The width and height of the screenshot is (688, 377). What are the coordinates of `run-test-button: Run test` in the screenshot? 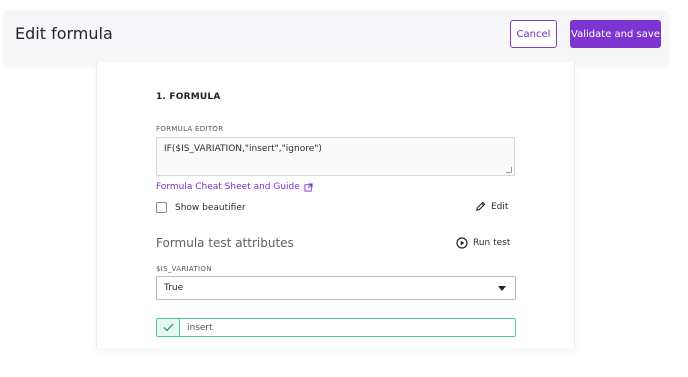 It's located at (483, 243).